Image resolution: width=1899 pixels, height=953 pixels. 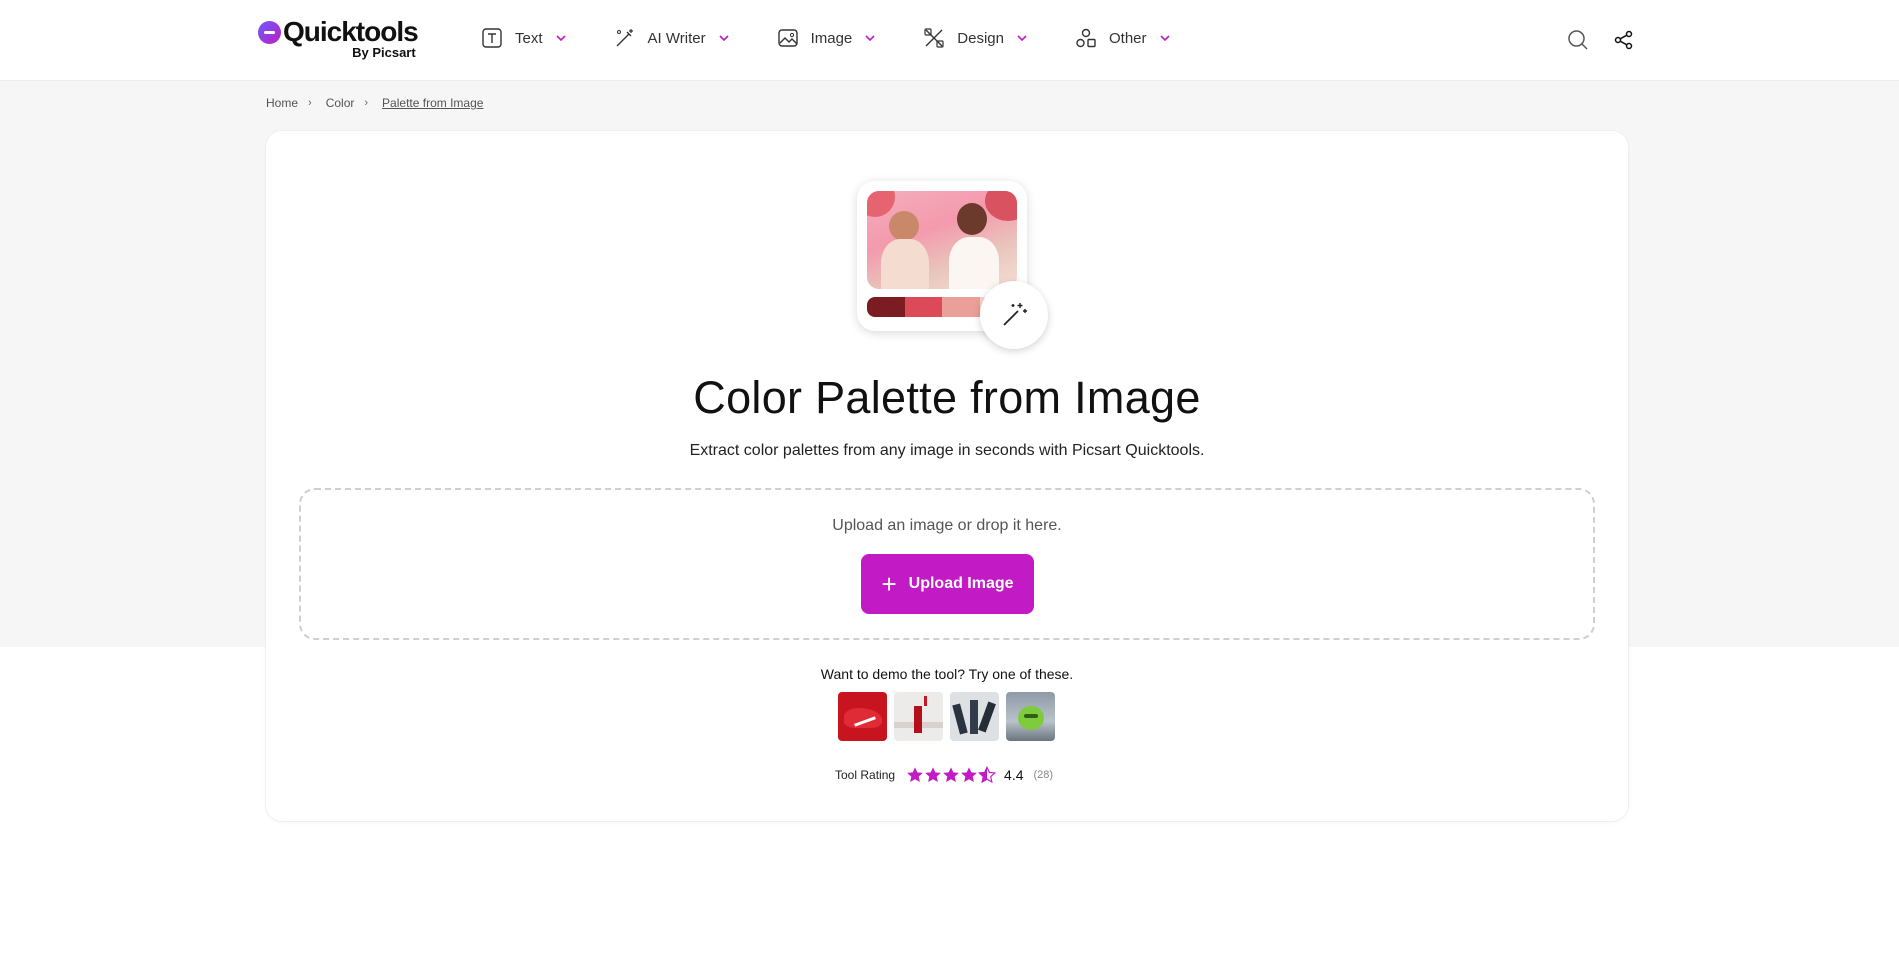 I want to click on demo-sample-dancers, so click(x=974, y=716).